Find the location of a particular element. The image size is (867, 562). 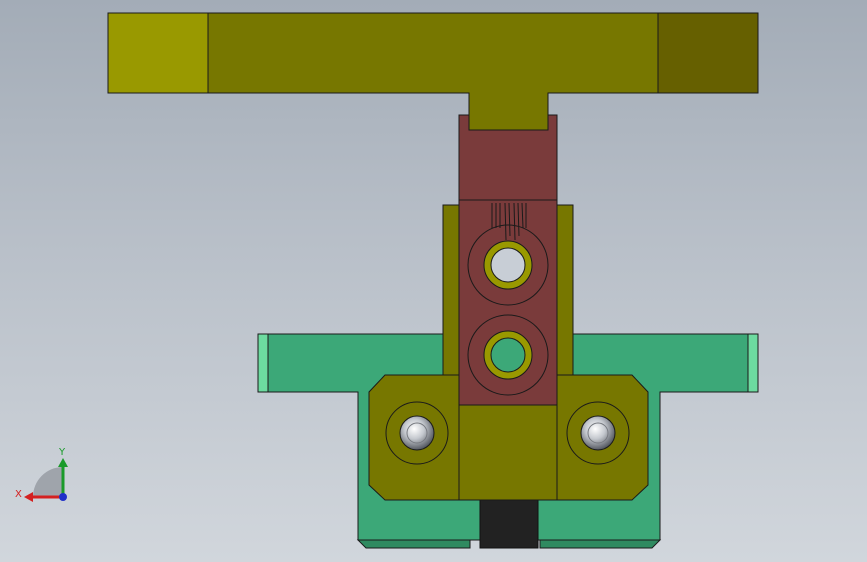

left-rail is located at coordinates (451, 290).